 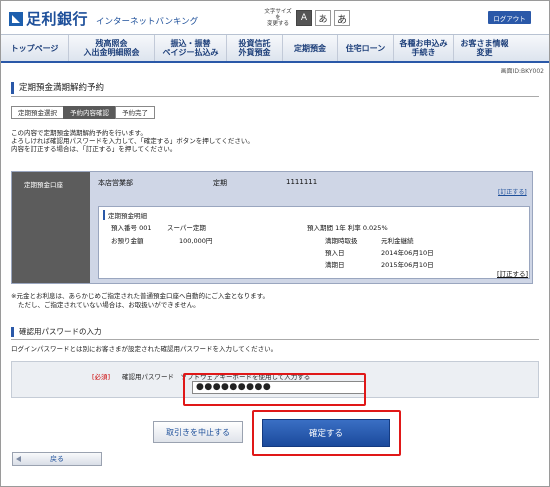 I want to click on password-section-title: 確認用パスワードの入力, so click(x=56, y=332).